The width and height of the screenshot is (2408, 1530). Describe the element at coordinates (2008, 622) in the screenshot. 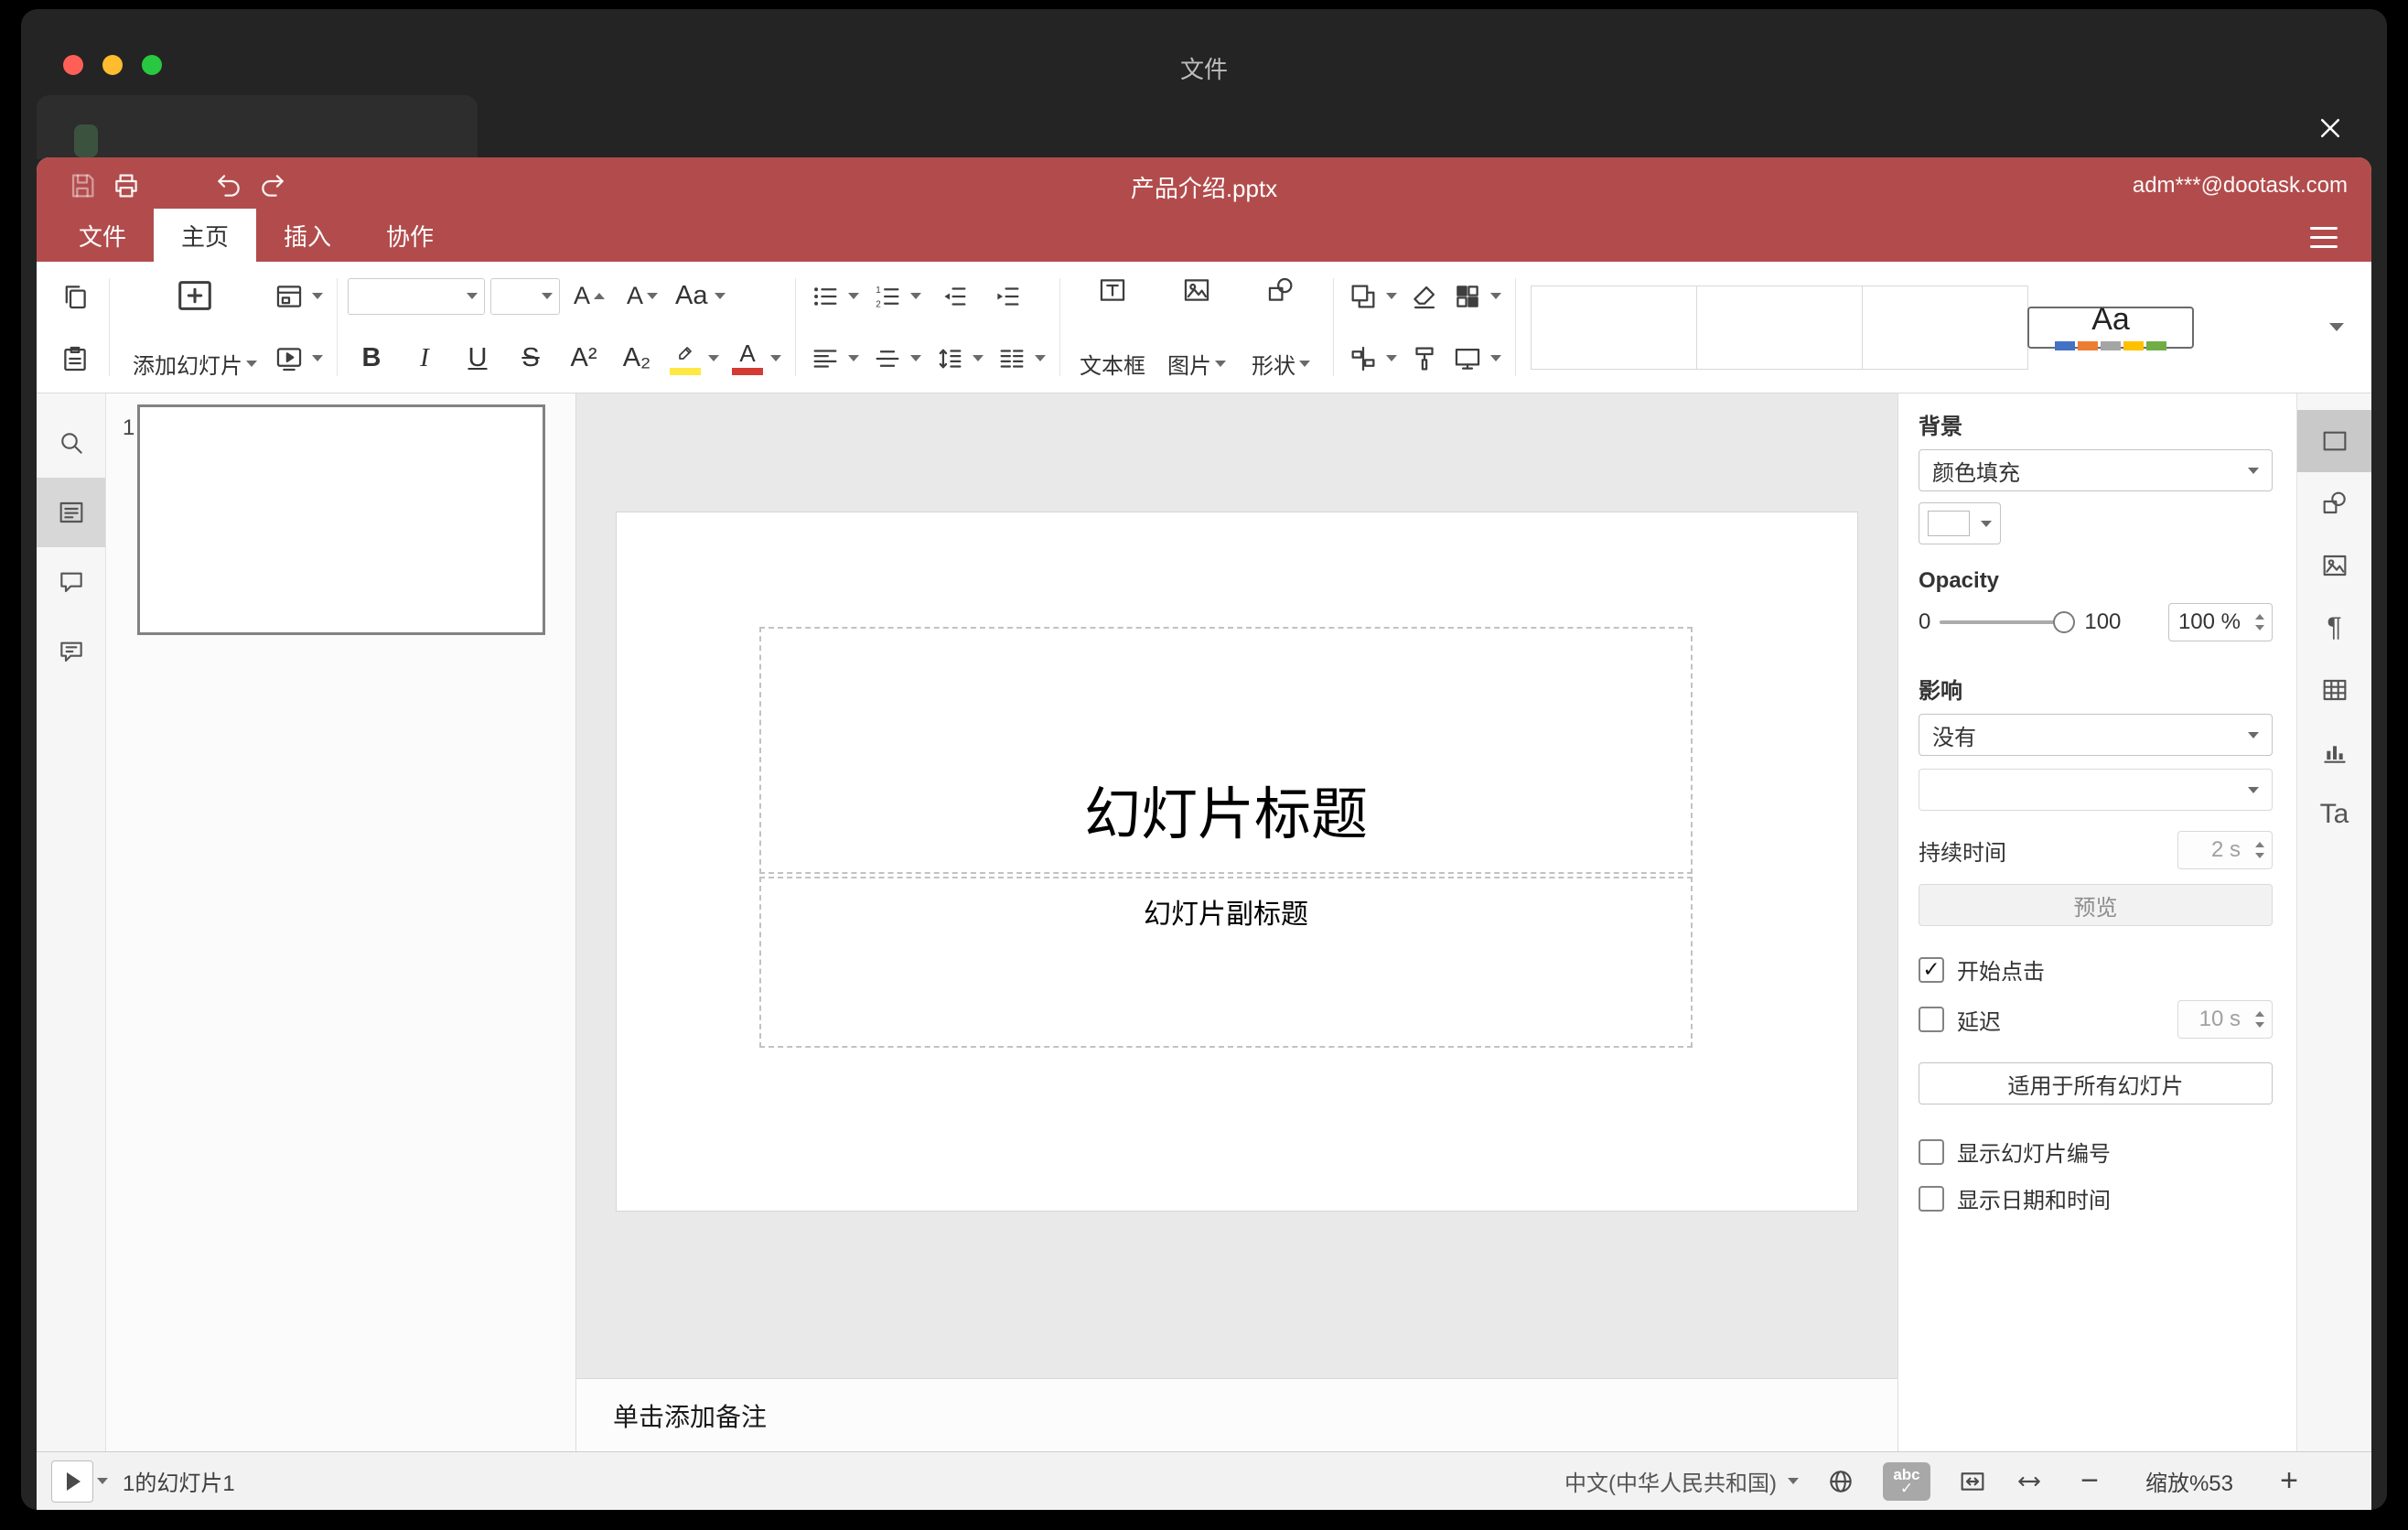

I see `opacity-slider` at that location.